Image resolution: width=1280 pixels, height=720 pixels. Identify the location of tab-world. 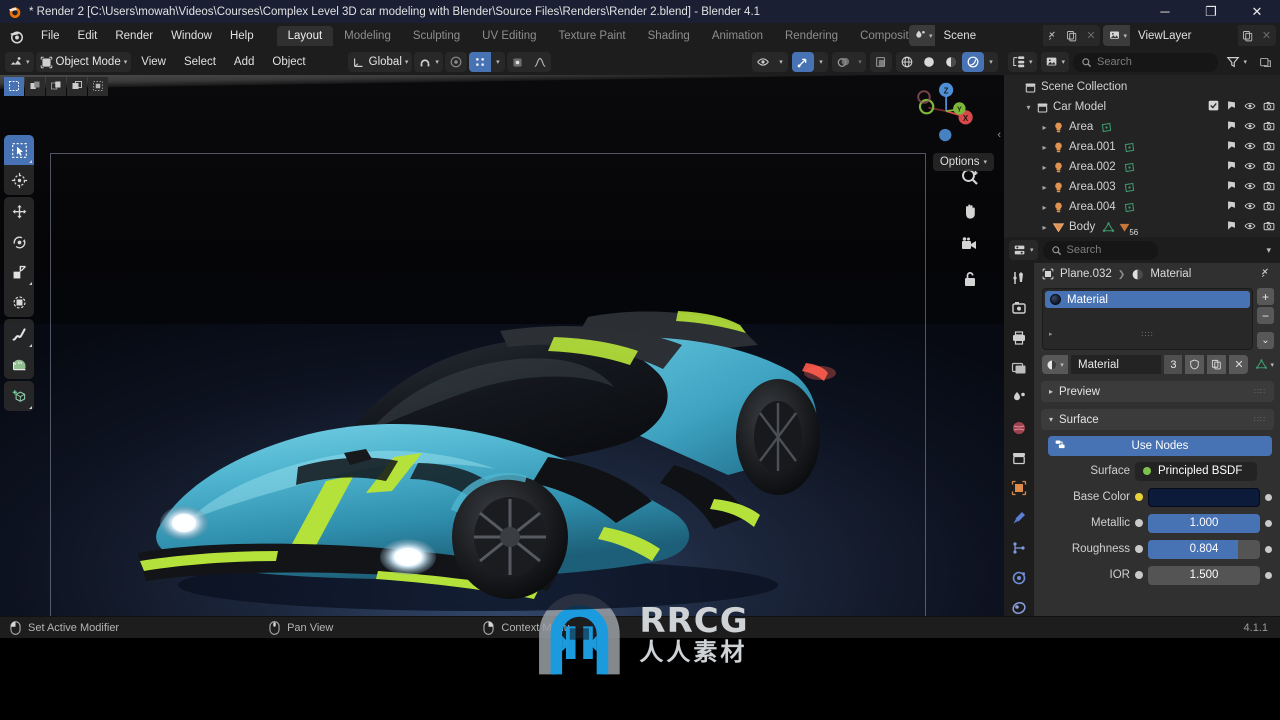
(1019, 428).